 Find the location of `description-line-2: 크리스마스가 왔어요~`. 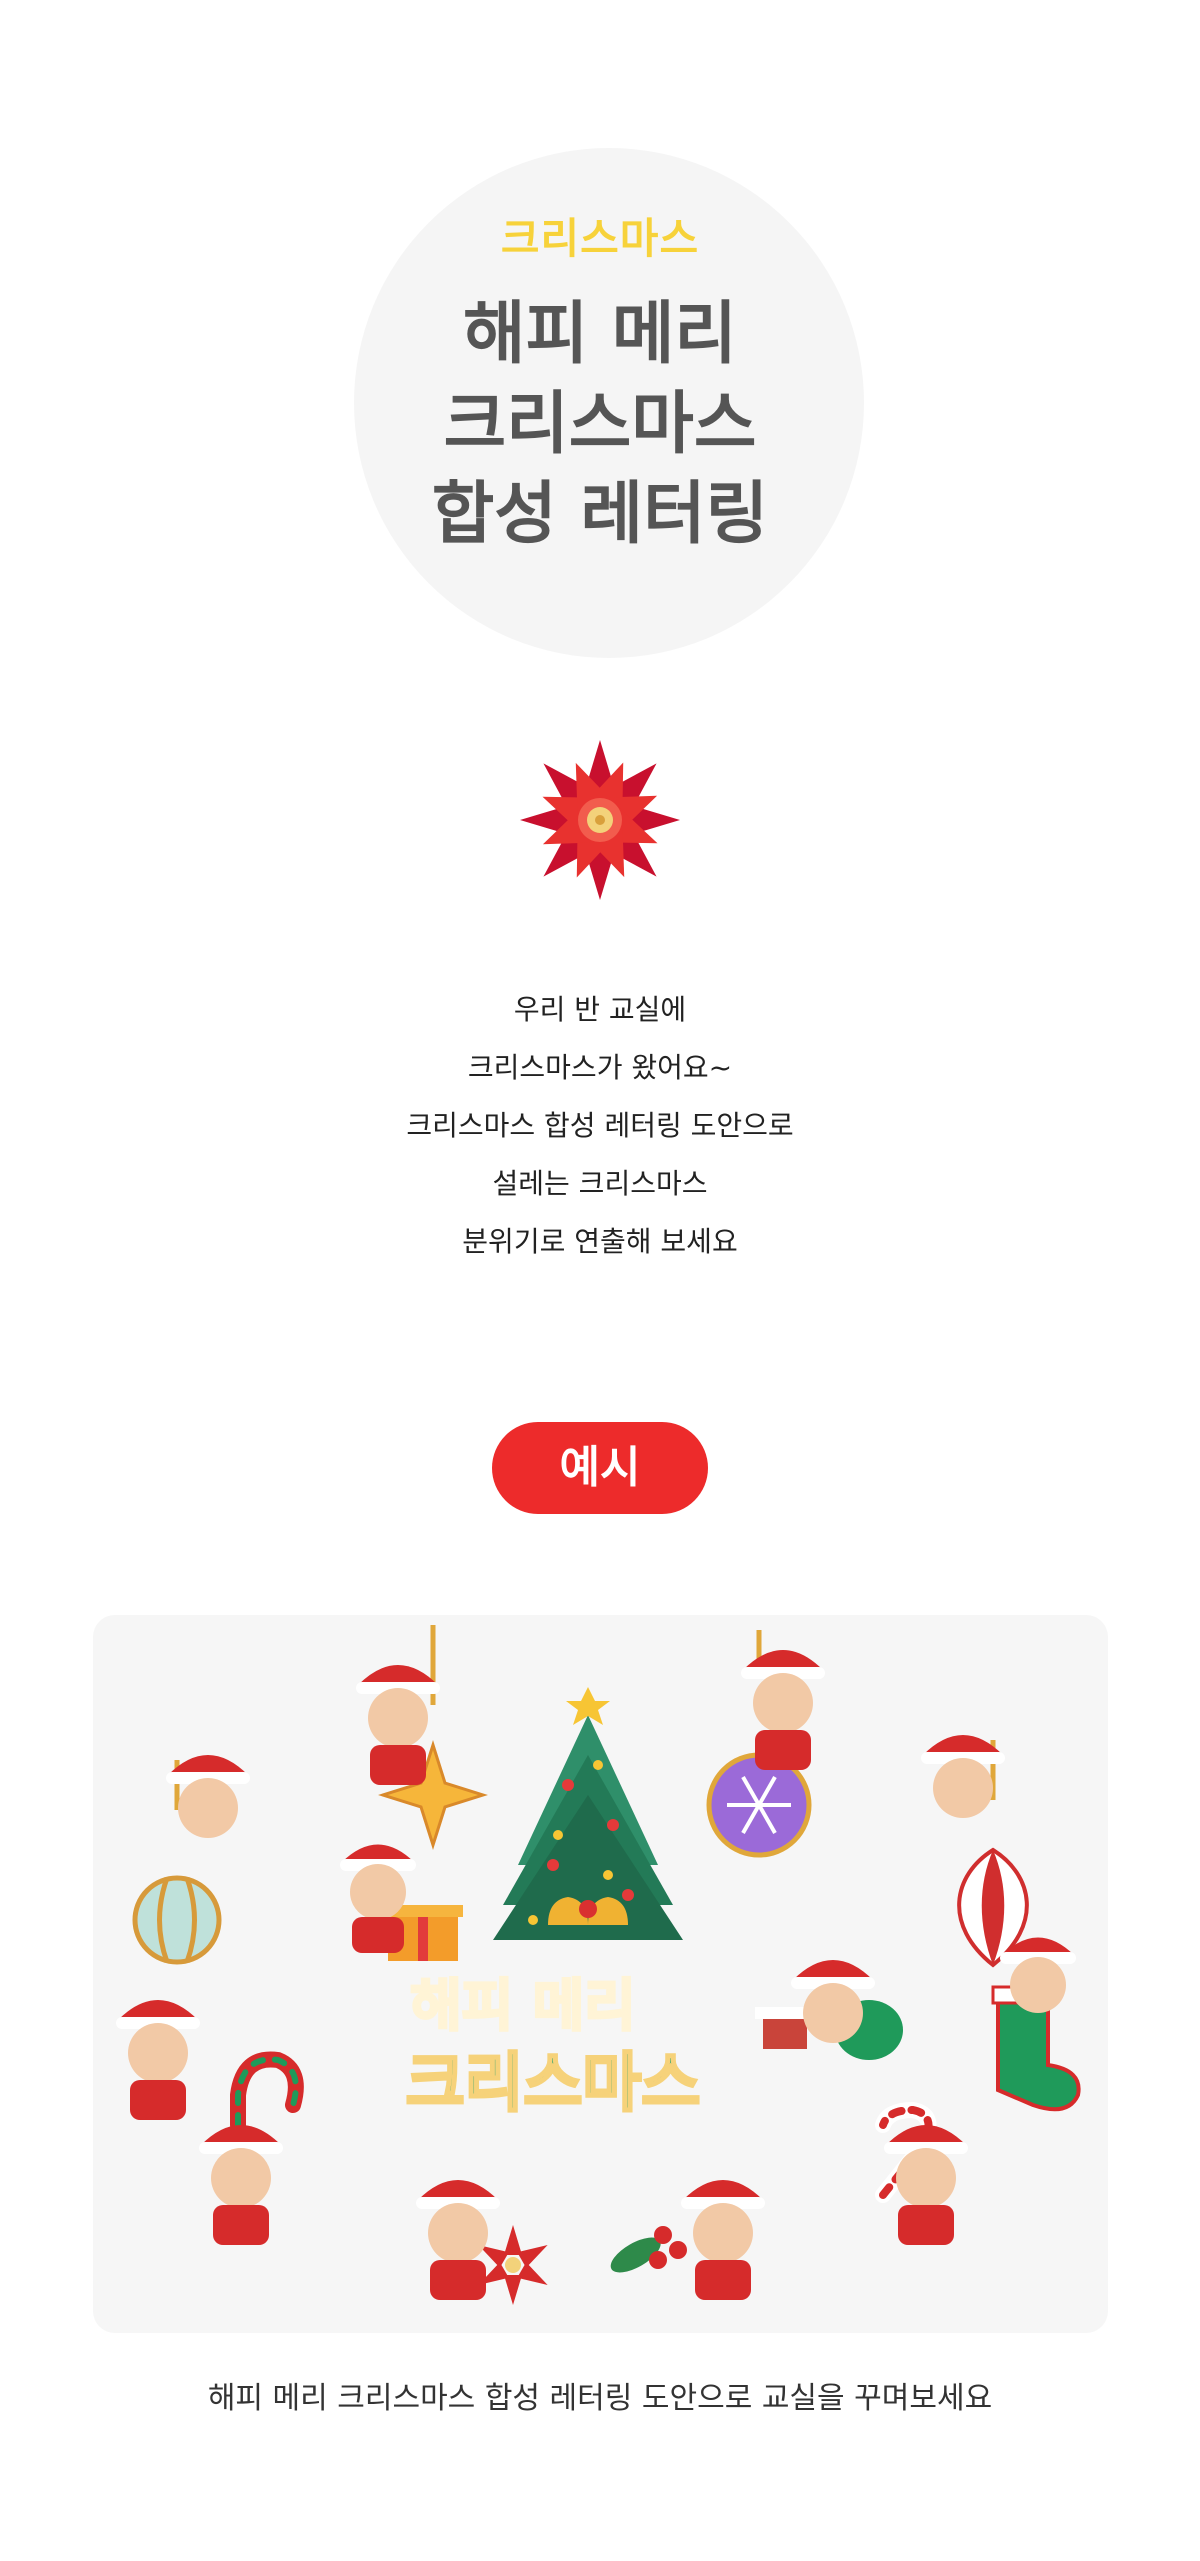

description-line-2: 크리스마스가 왔어요~ is located at coordinates (600, 1067).